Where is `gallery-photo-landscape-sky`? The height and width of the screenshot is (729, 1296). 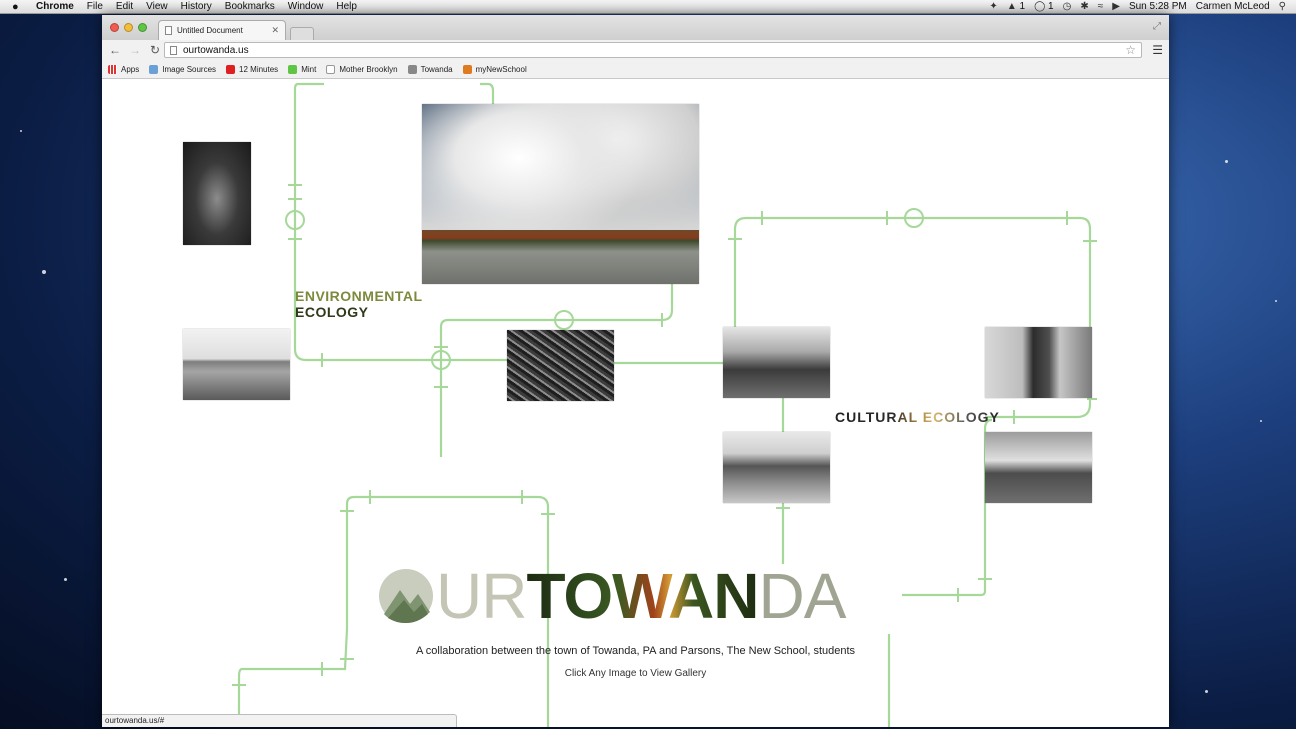 gallery-photo-landscape-sky is located at coordinates (560, 194).